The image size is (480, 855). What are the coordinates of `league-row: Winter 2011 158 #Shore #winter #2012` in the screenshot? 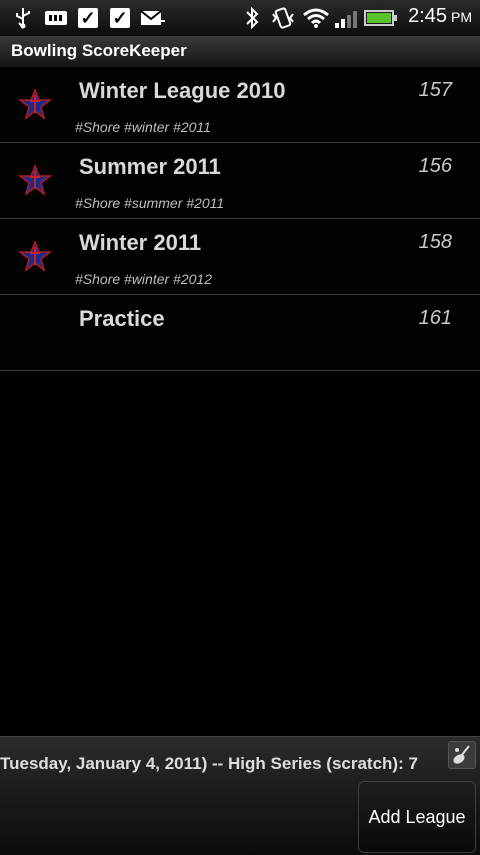 It's located at (240, 257).